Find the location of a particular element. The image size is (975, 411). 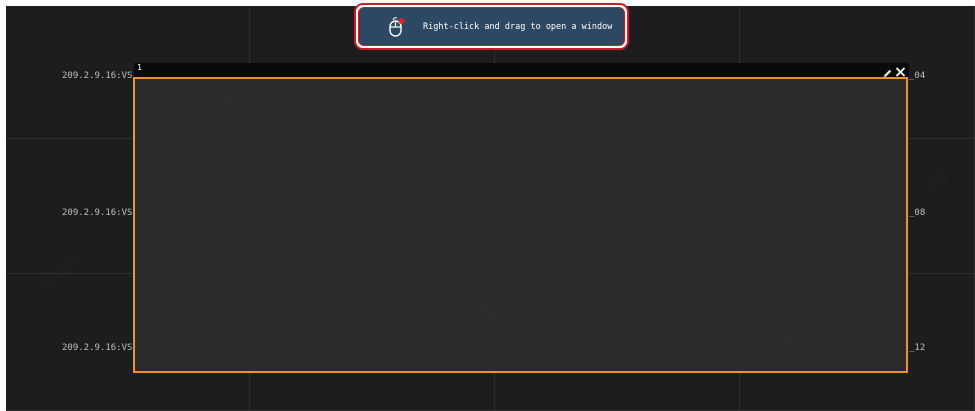

drag-hint-tooltip: Right-click and drag to open a window is located at coordinates (491, 26).